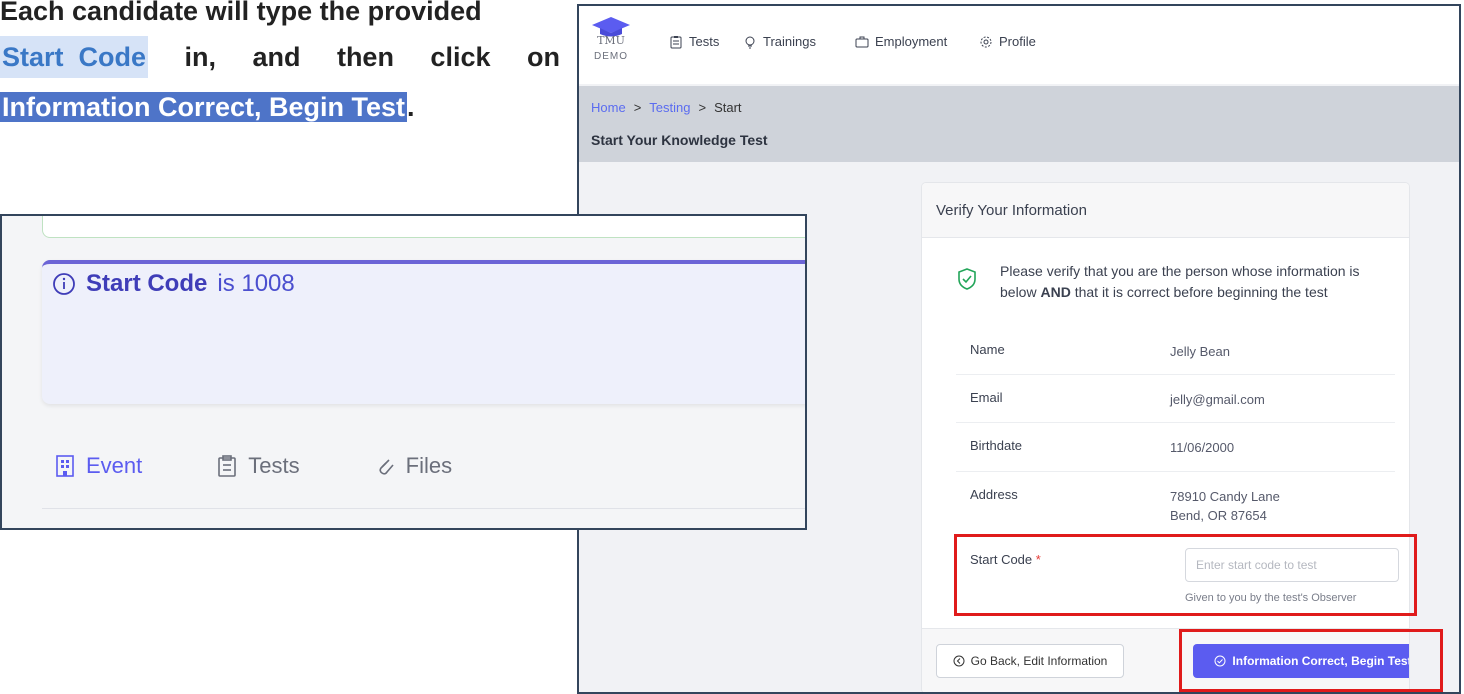 This screenshot has width=1464, height=694. What do you see at coordinates (959, 661) in the screenshot?
I see `arrow-left-circle-icon` at bounding box center [959, 661].